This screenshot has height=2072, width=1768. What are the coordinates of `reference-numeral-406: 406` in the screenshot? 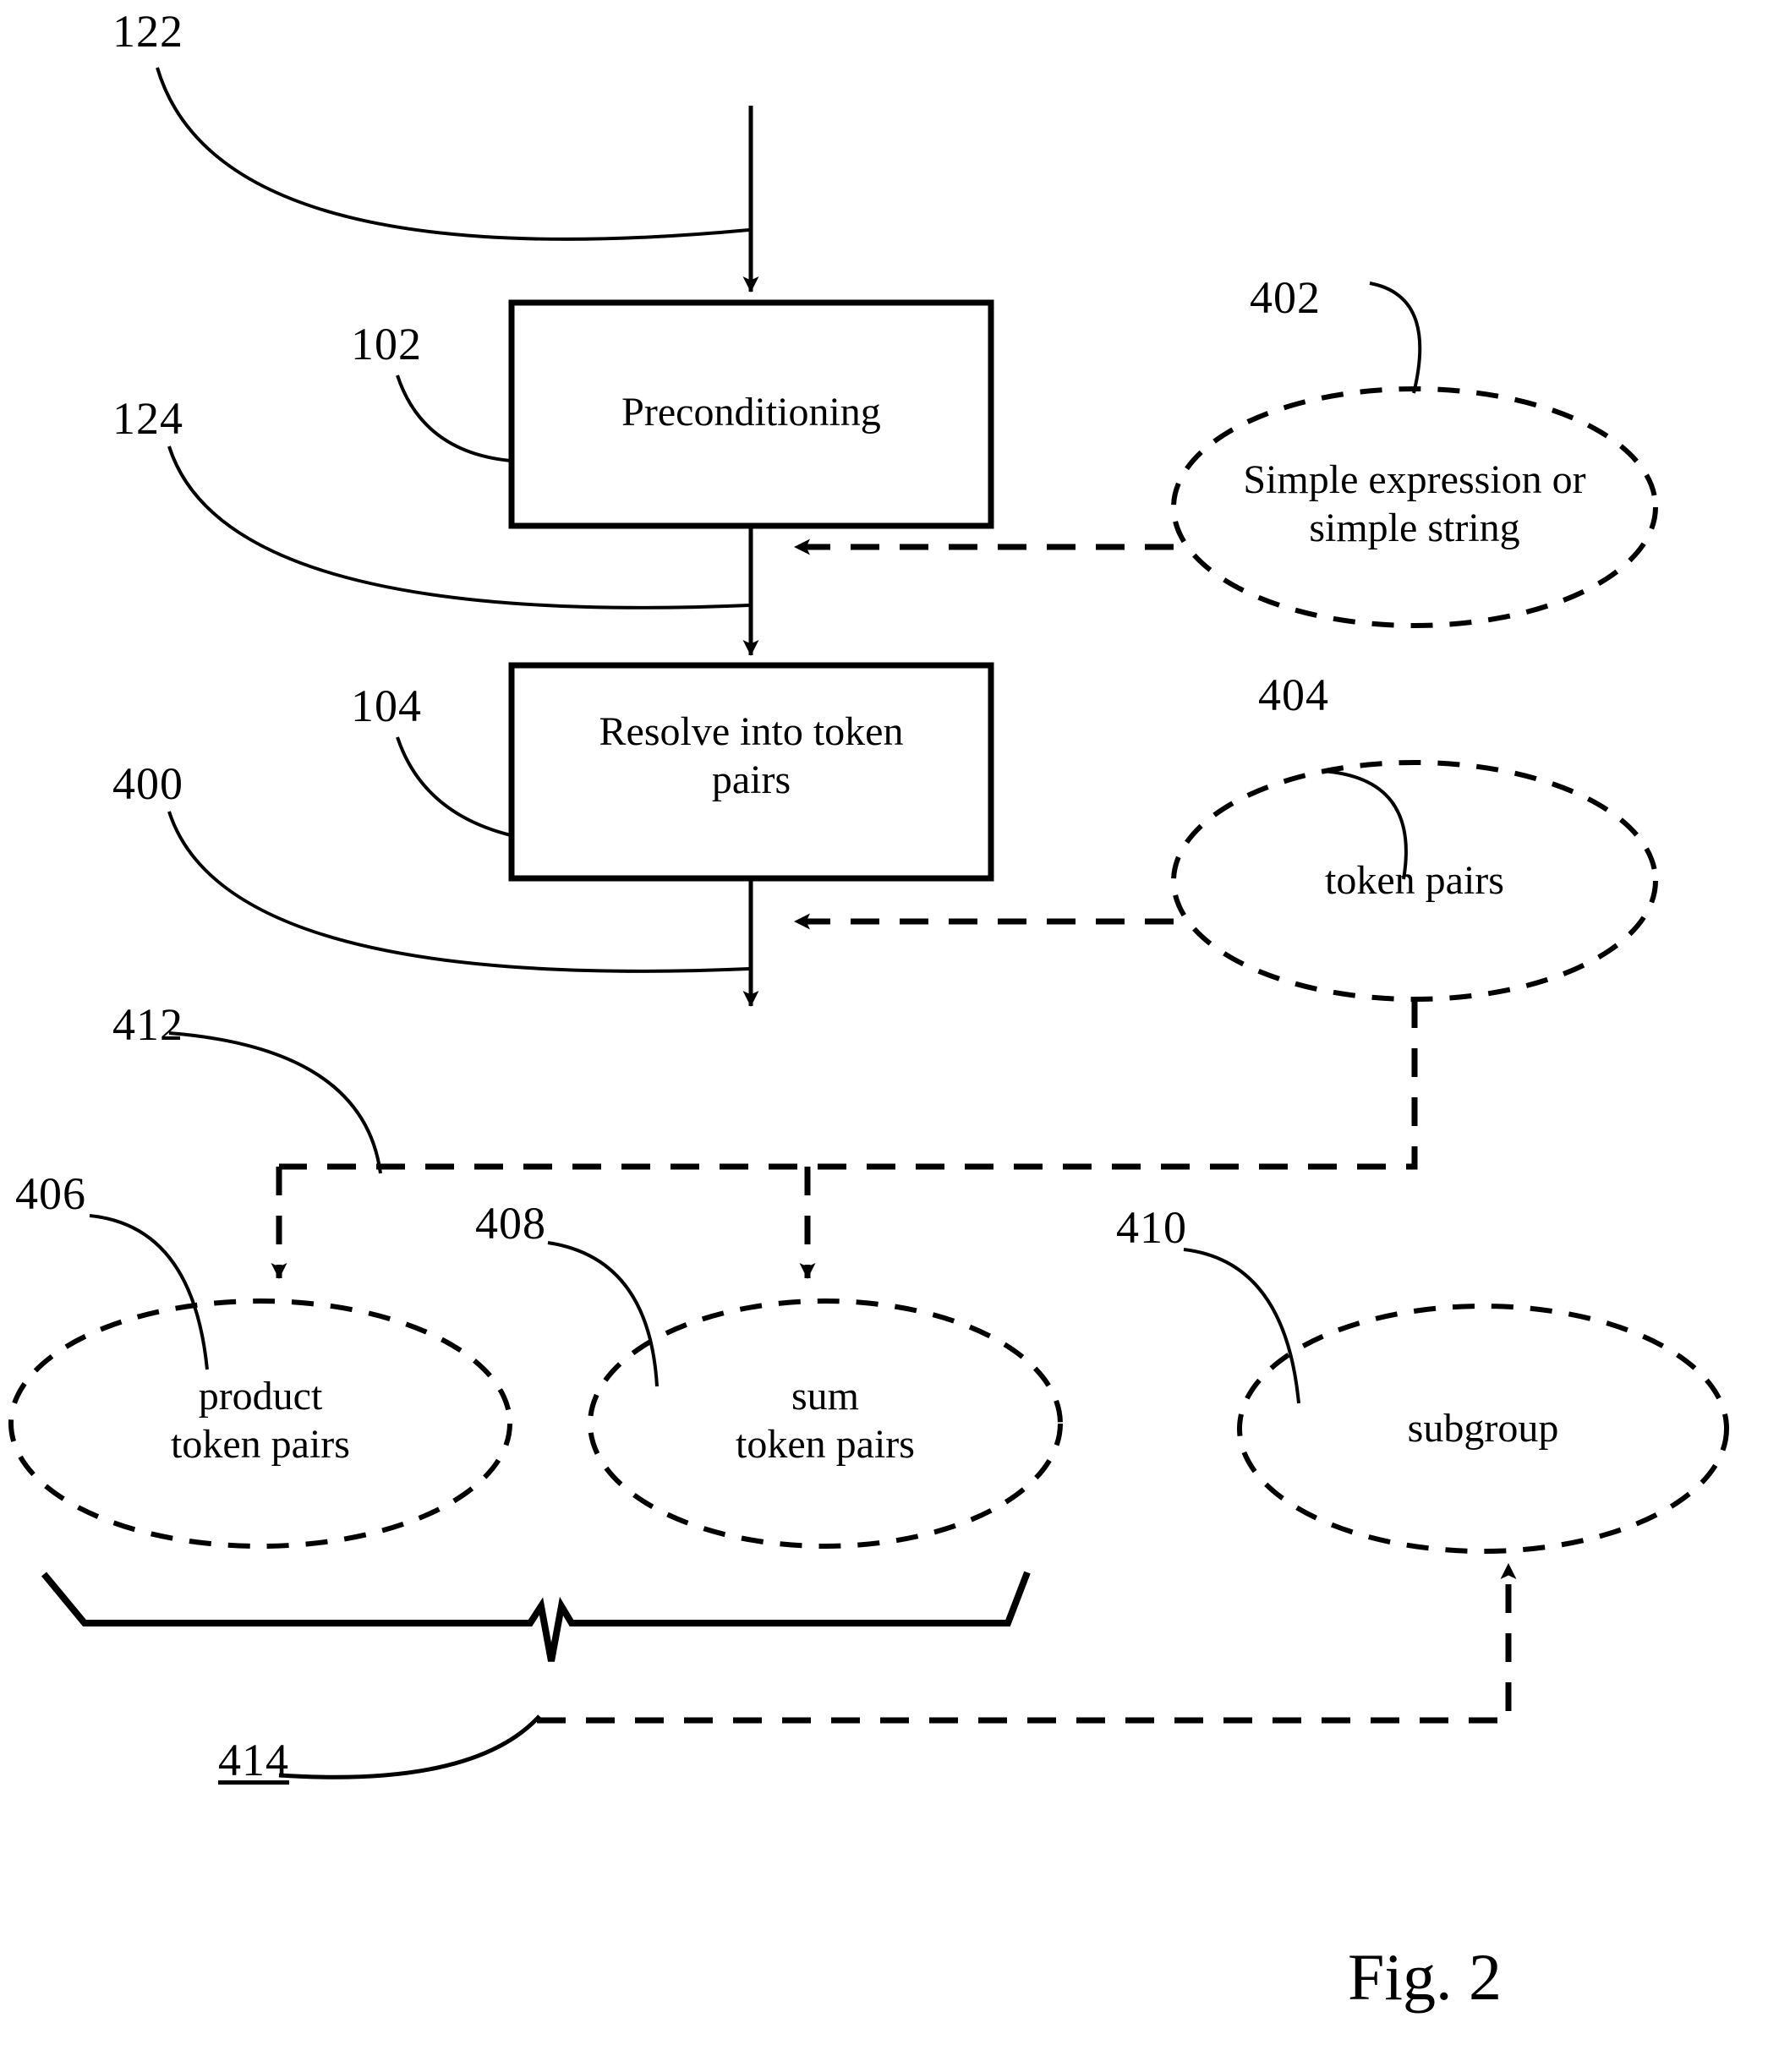 It's located at (51, 1193).